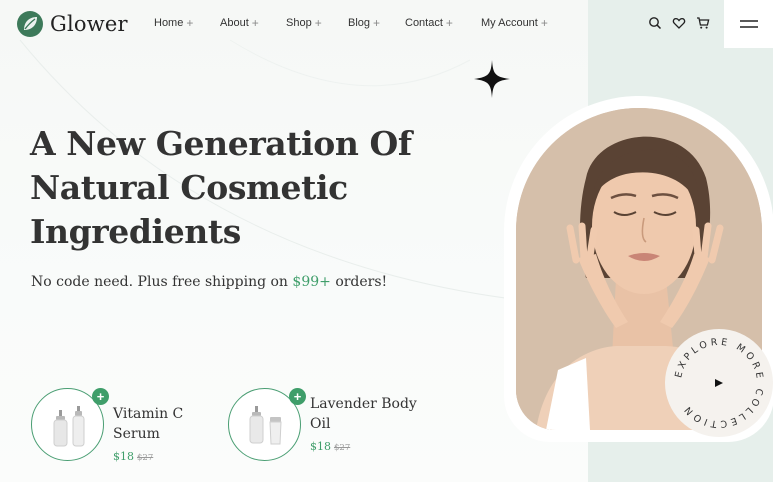 The image size is (773, 482). I want to click on product-card: + Lavender Body Oil $18 $27, so click(324, 424).